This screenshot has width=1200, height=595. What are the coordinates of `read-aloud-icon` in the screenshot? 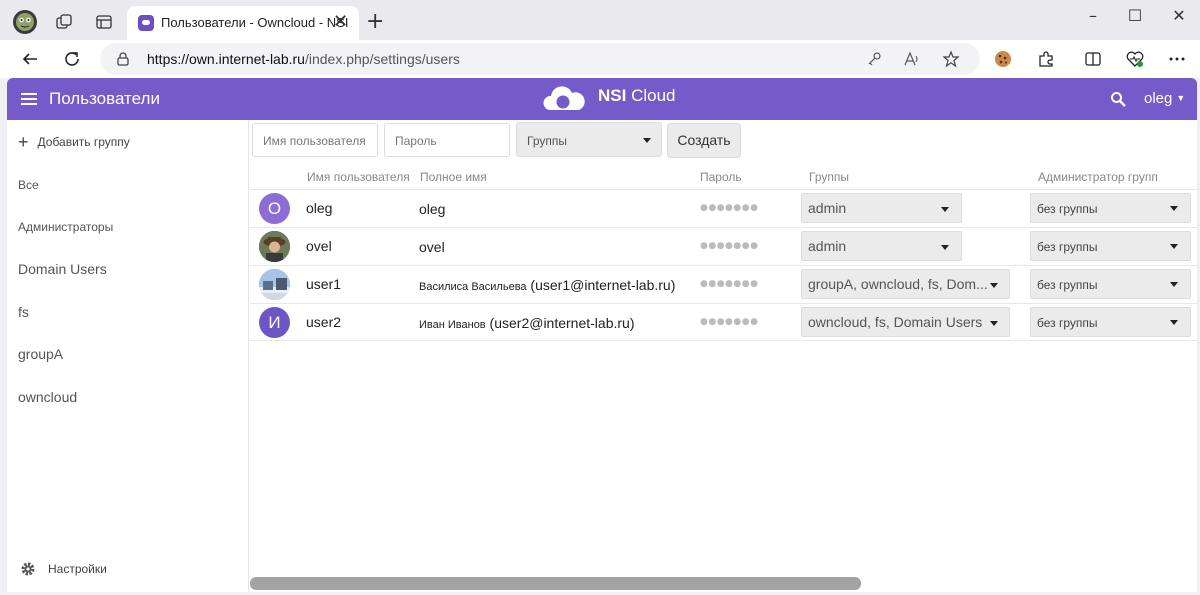 It's located at (912, 59).